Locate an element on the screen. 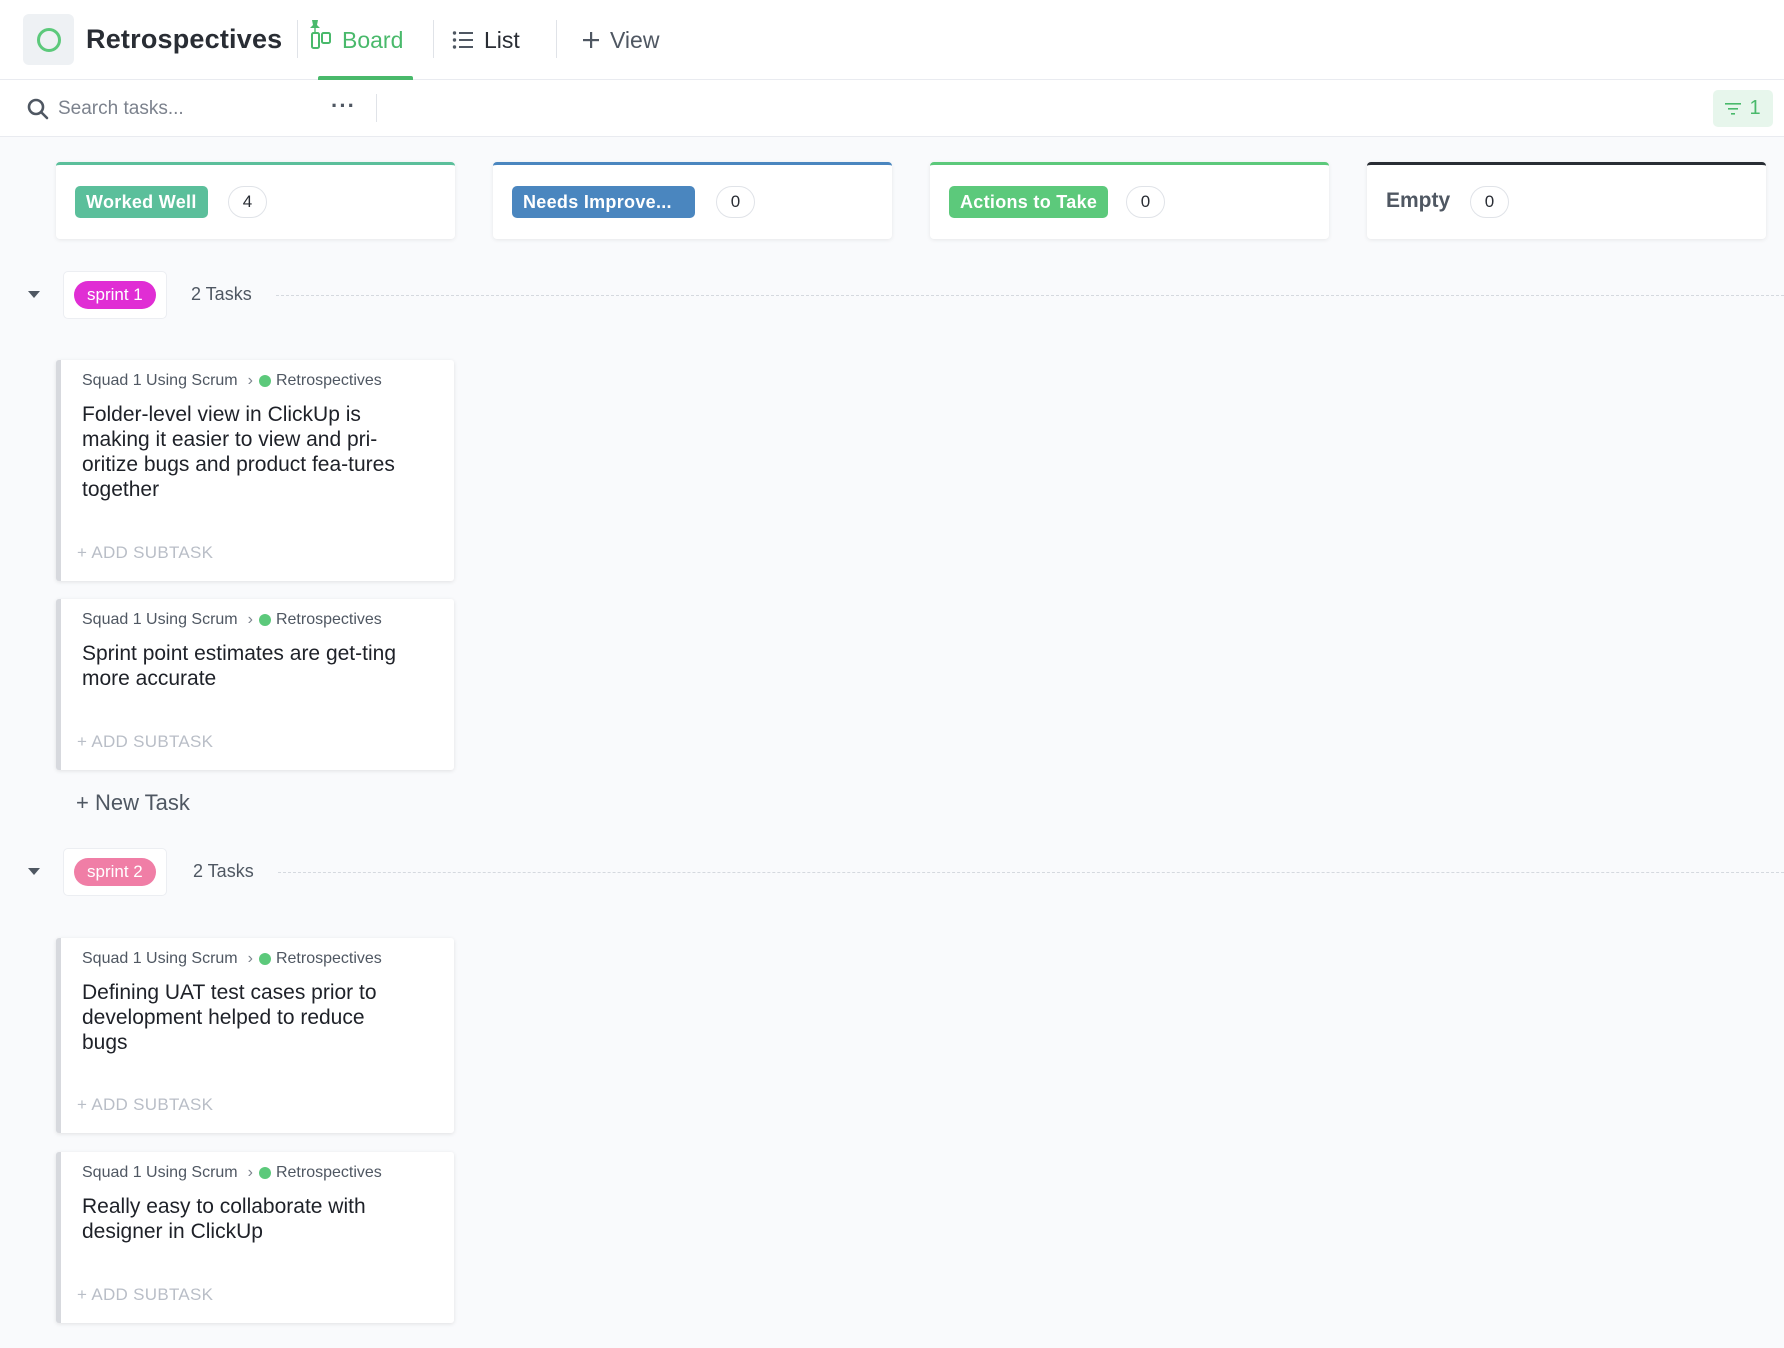 Image resolution: width=1784 pixels, height=1348 pixels. filter-count: 1 is located at coordinates (1755, 108).